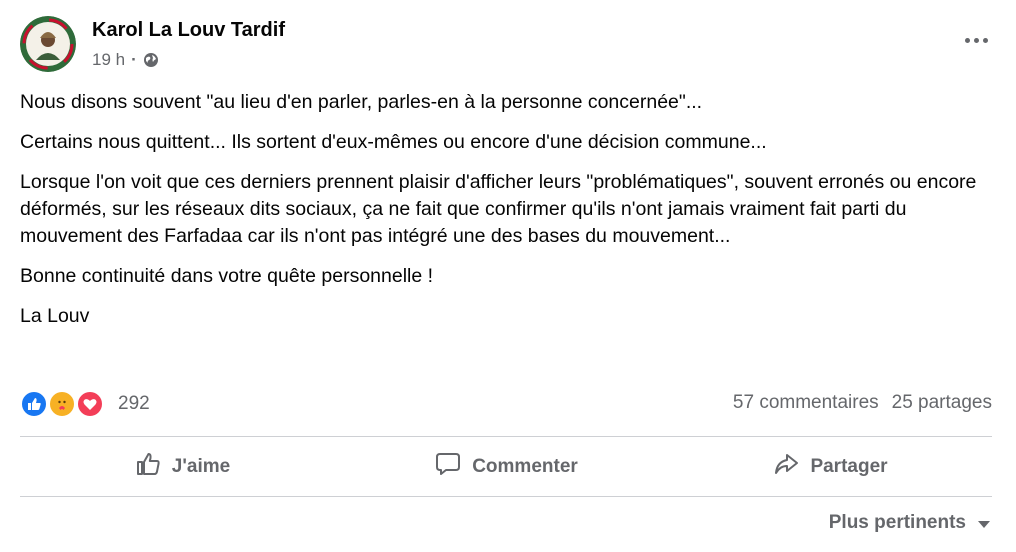 Image resolution: width=1016 pixels, height=552 pixels. What do you see at coordinates (786, 467) in the screenshot?
I see `share-icon` at bounding box center [786, 467].